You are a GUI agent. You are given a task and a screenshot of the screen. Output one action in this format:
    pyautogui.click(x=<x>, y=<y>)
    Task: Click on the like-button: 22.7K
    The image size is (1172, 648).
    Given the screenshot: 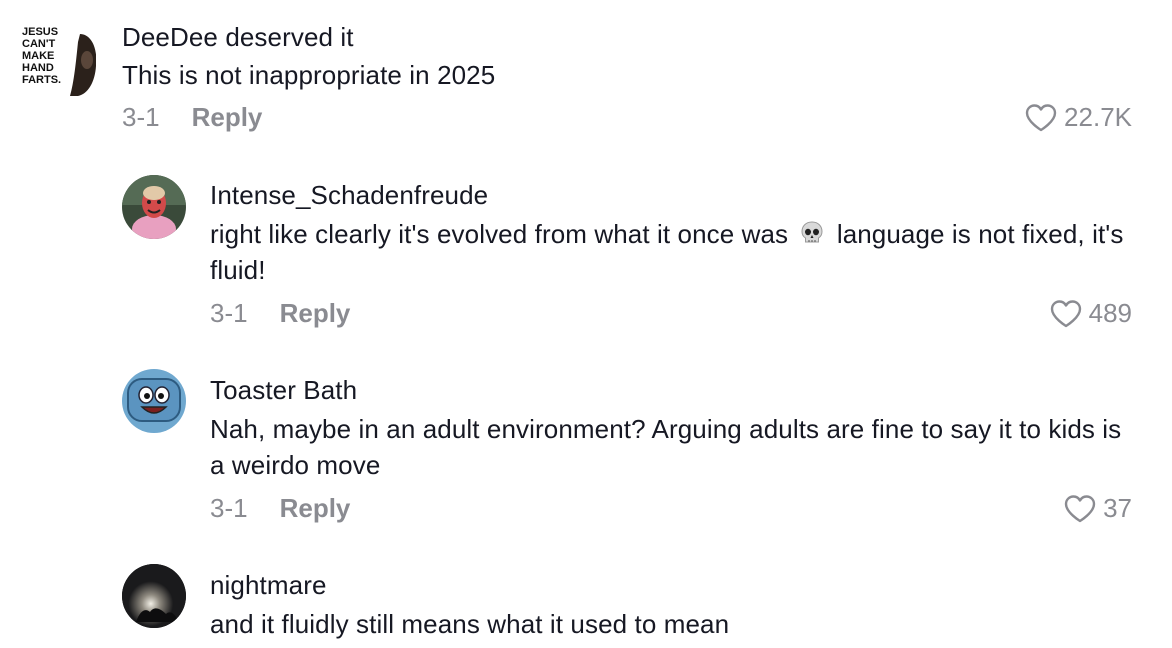 What is the action you would take?
    pyautogui.click(x=1078, y=117)
    